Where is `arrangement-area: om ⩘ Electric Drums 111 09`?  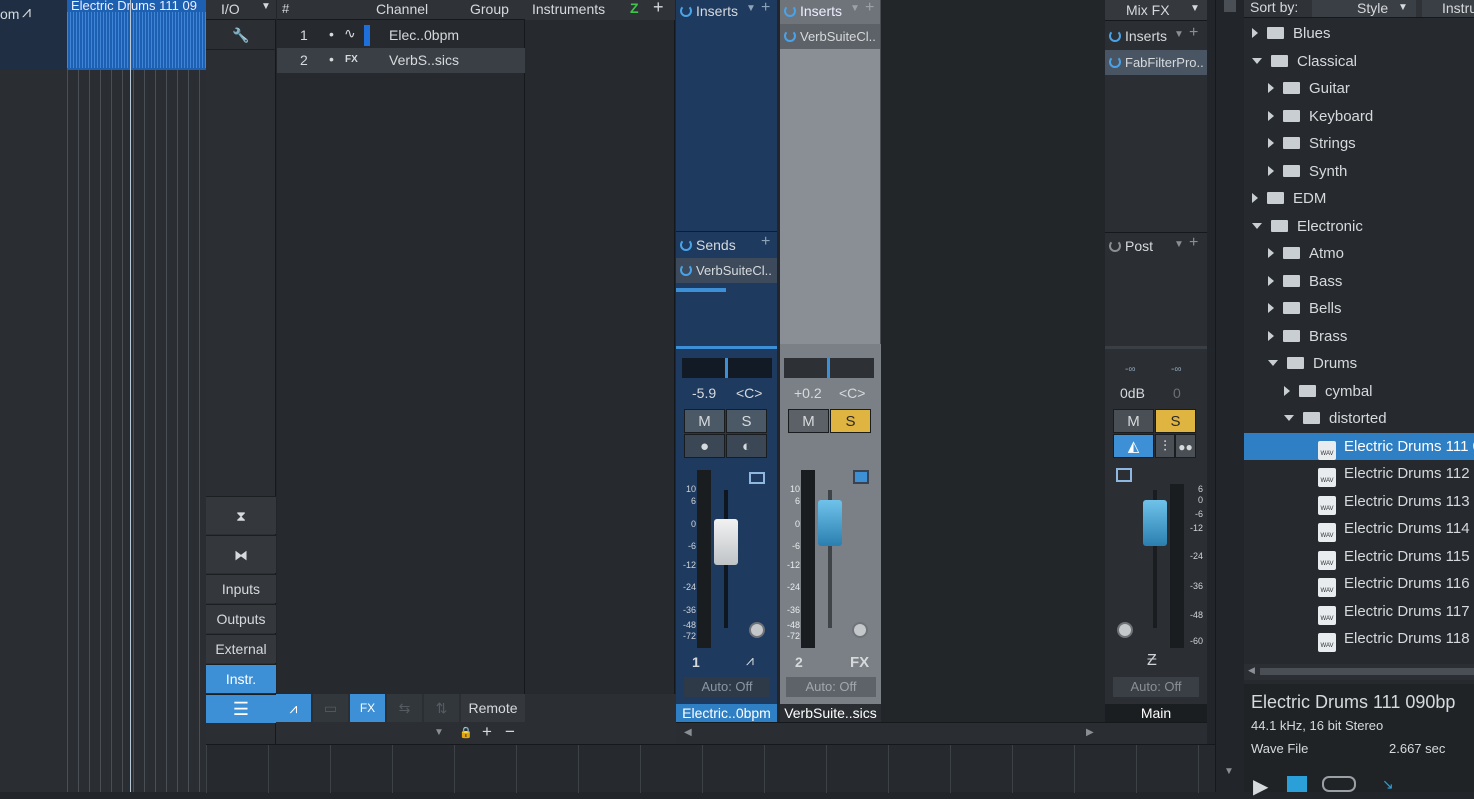 arrangement-area: om ⩘ Electric Drums 111 09 is located at coordinates (103, 396).